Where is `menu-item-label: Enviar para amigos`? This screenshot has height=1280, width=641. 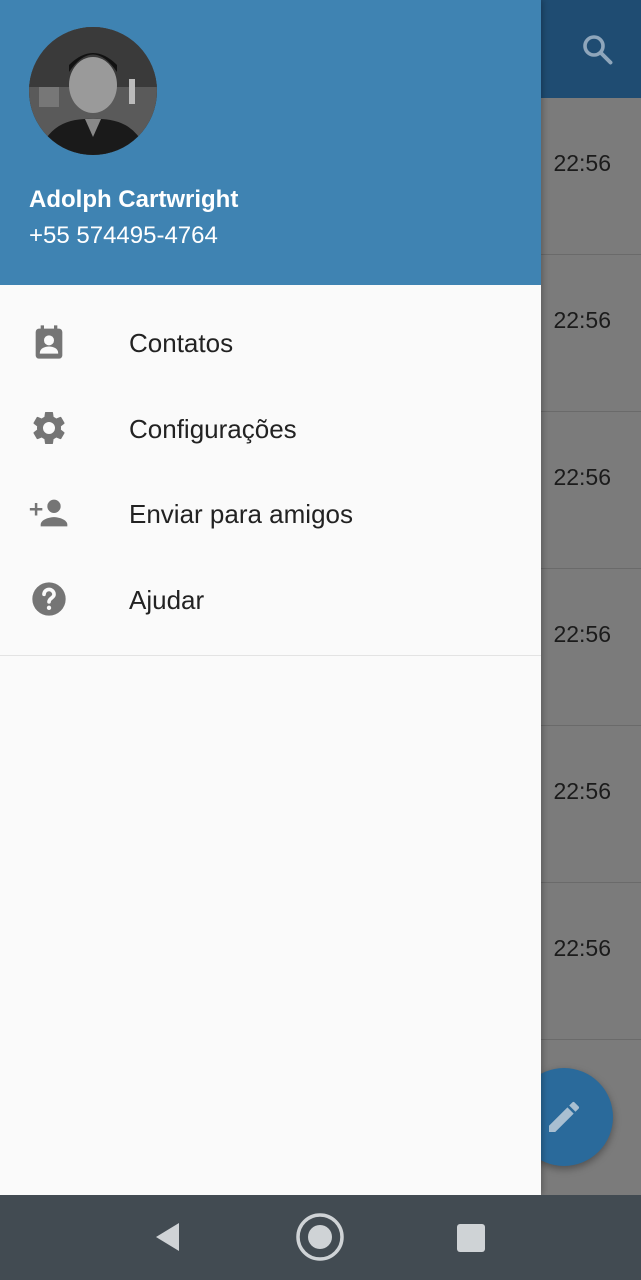 menu-item-label: Enviar para amigos is located at coordinates (241, 514).